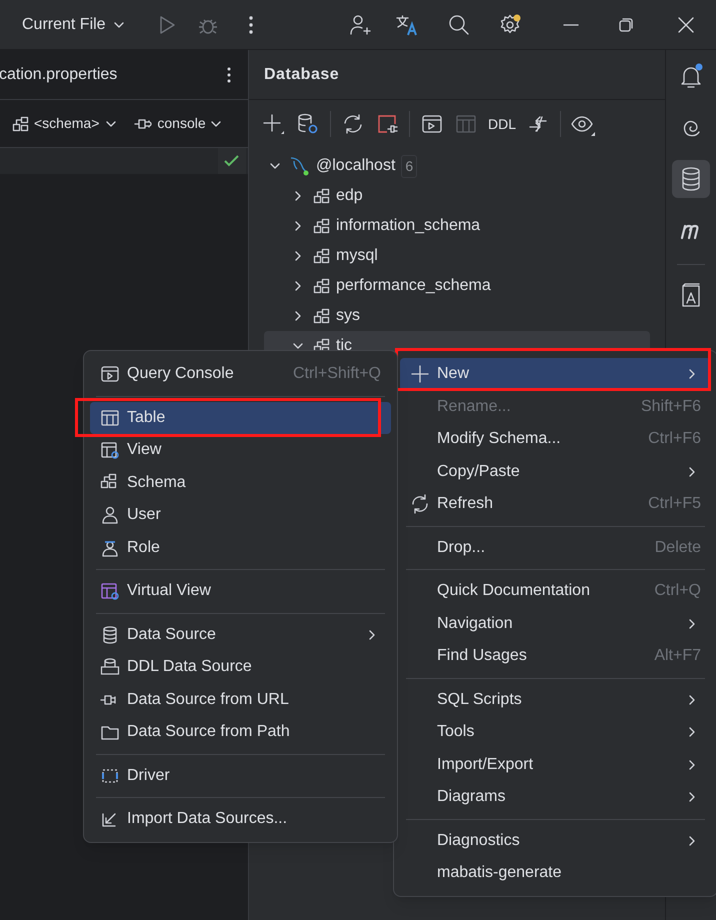 This screenshot has width=716, height=920. I want to click on menu-item: Diagnostics, so click(555, 840).